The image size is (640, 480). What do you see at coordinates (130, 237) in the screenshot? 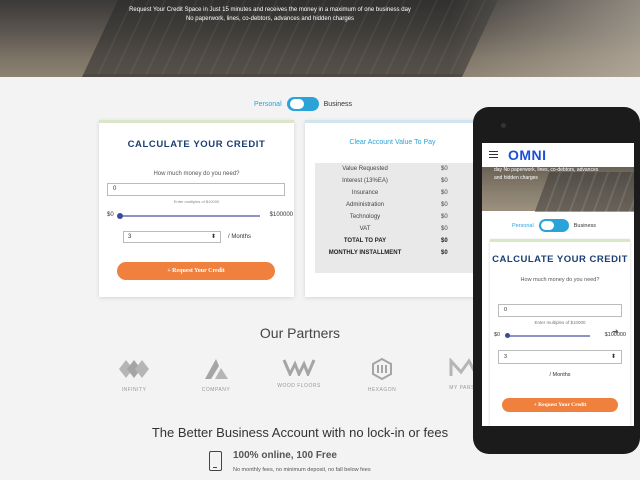
I see `term-select-value: 3` at bounding box center [130, 237].